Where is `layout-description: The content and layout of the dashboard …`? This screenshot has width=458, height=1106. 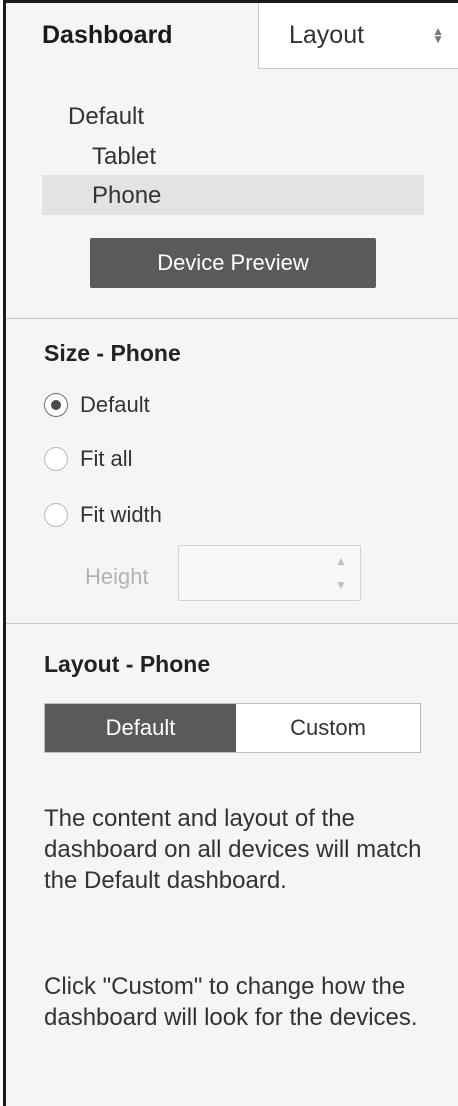
layout-description: The content and layout of the dashboard … is located at coordinates (233, 849).